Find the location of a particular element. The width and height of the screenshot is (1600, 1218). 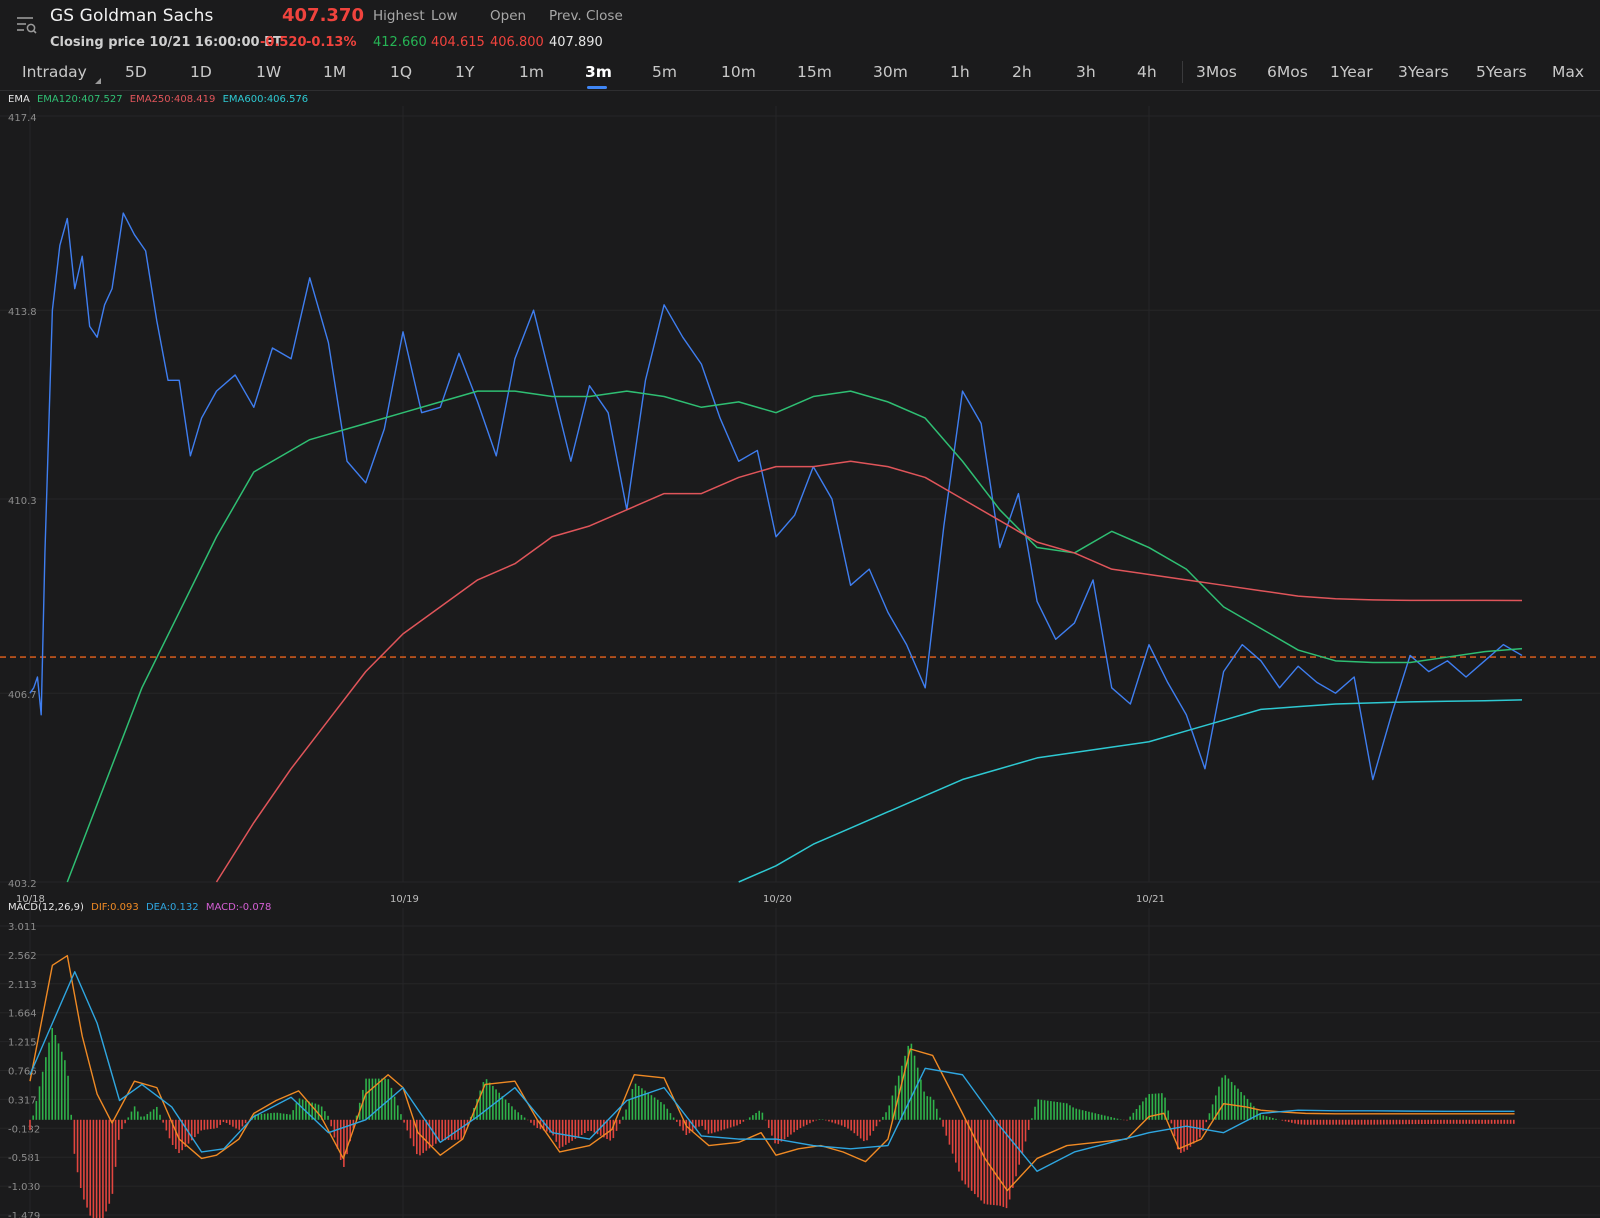

stock-title: GS Goldman Sachs is located at coordinates (132, 16).